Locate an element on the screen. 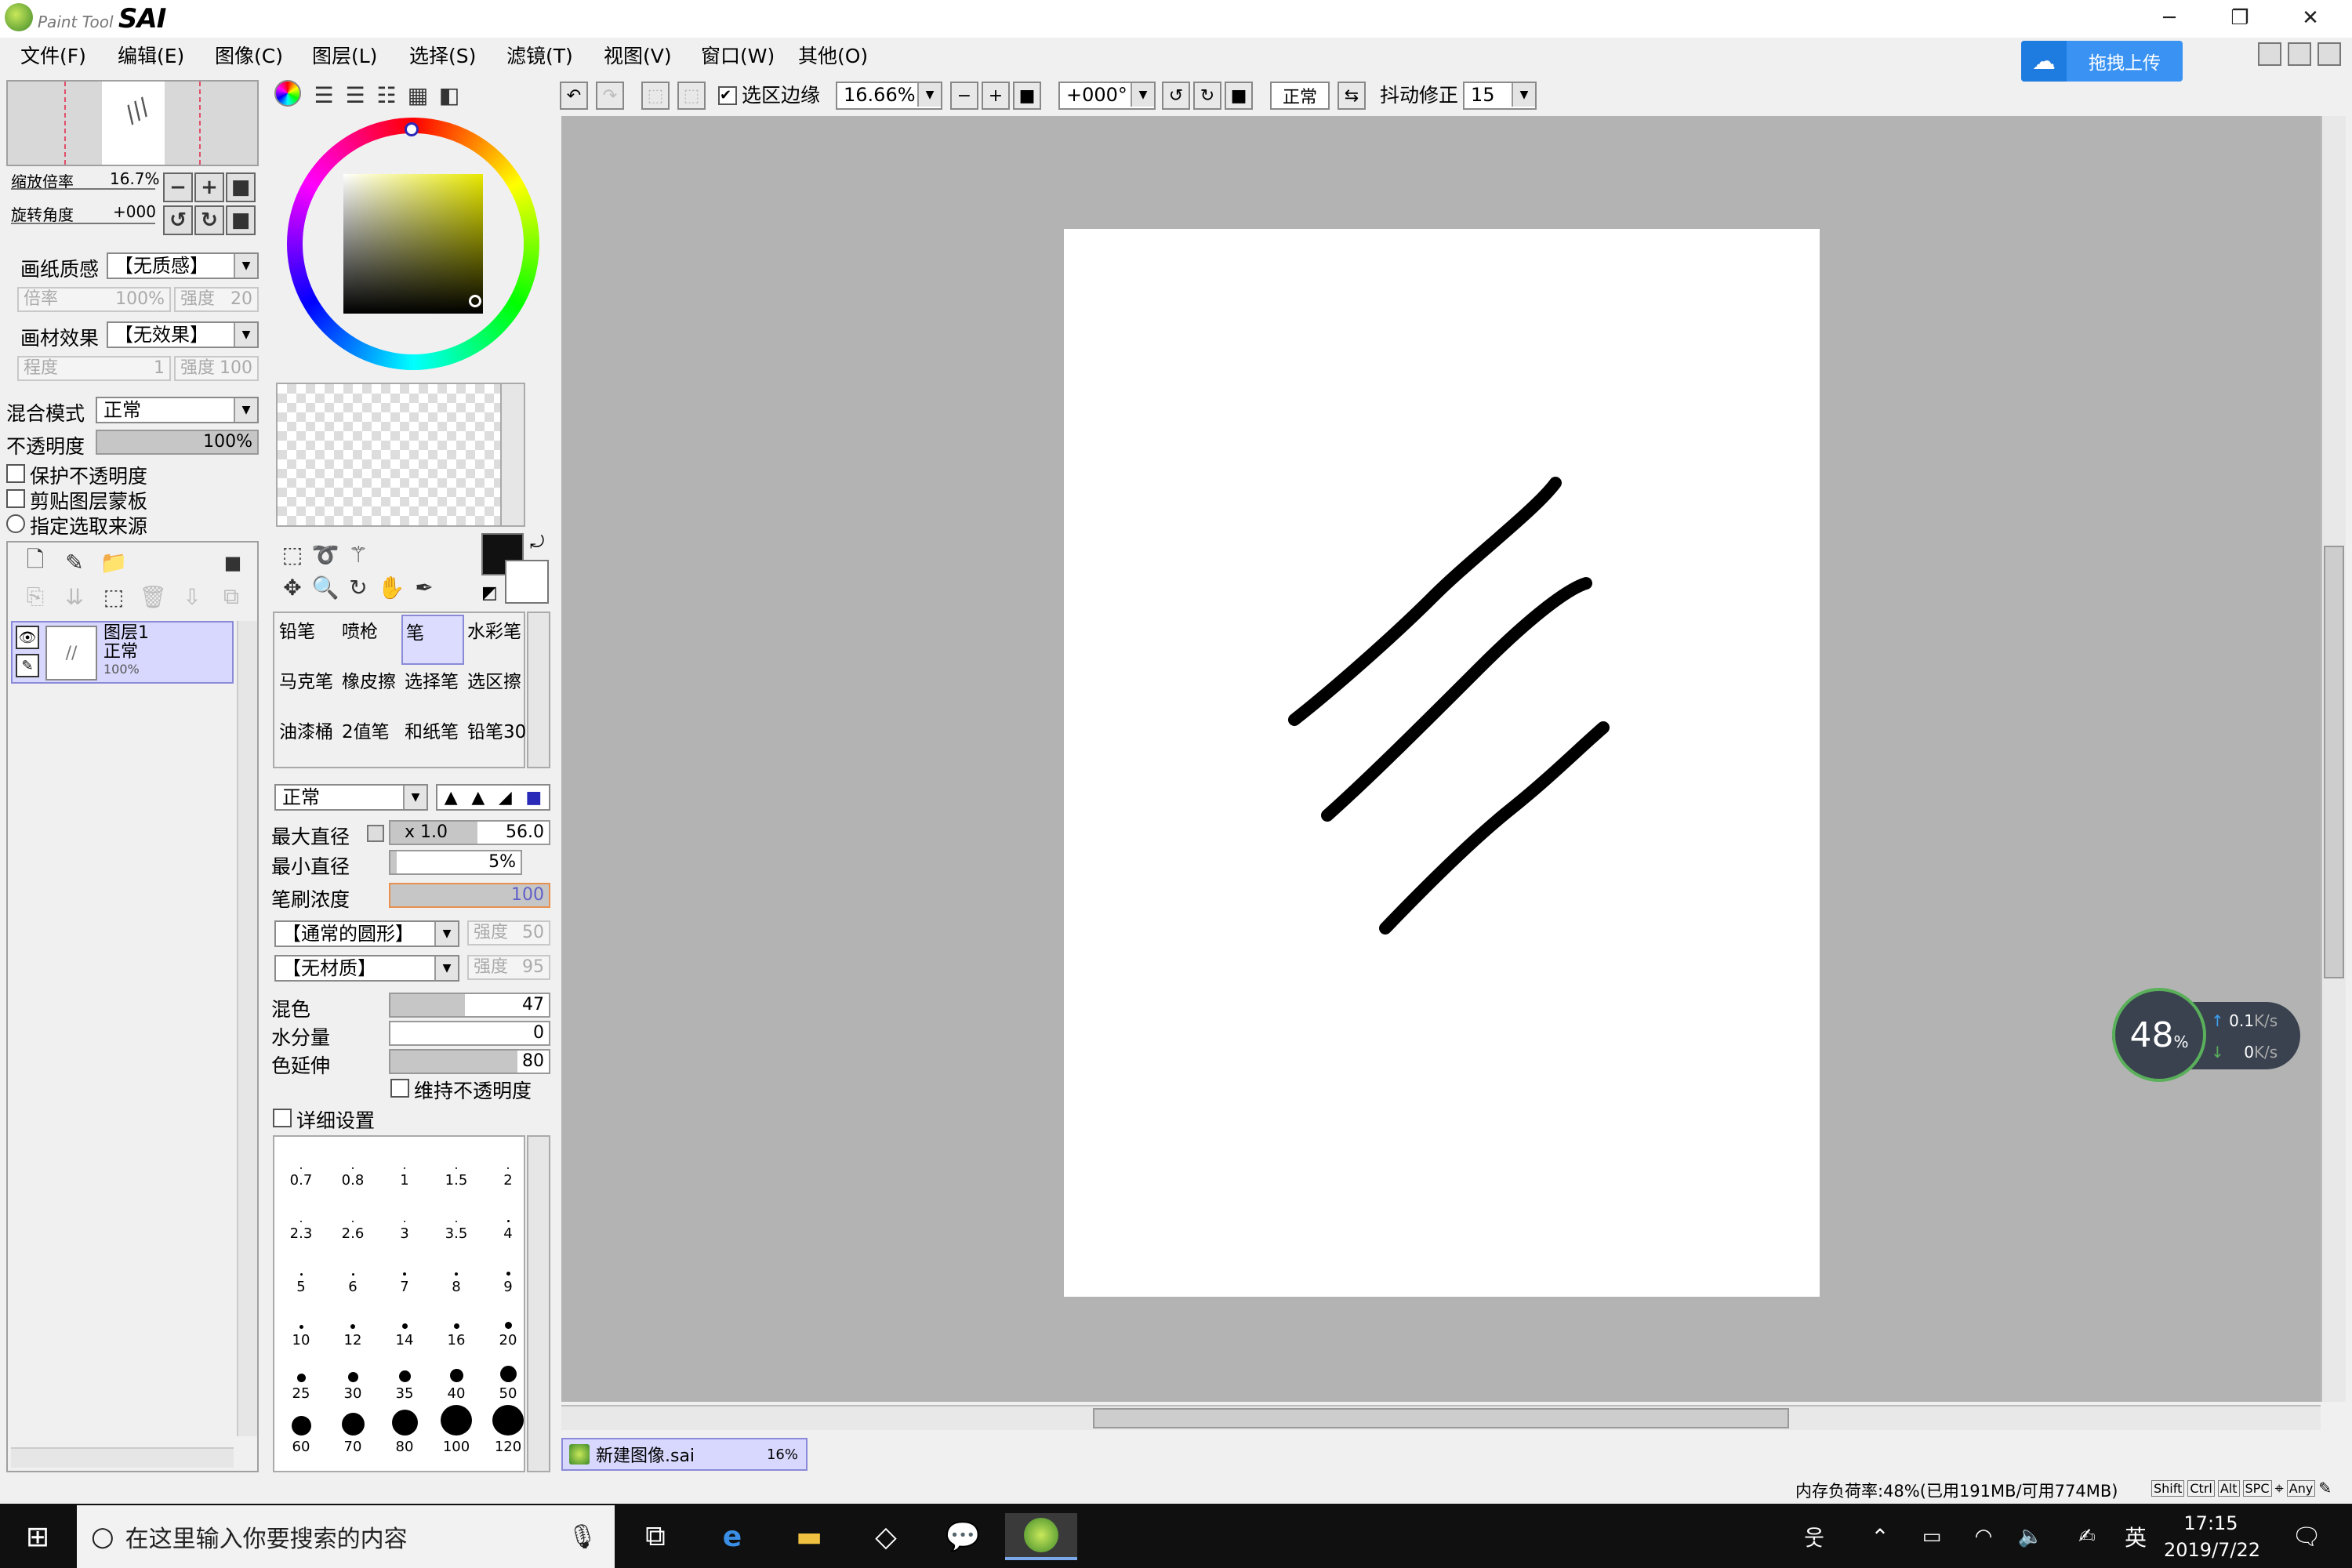 The height and width of the screenshot is (1568, 2352). brush-size-cell: 9 is located at coordinates (503, 1270).